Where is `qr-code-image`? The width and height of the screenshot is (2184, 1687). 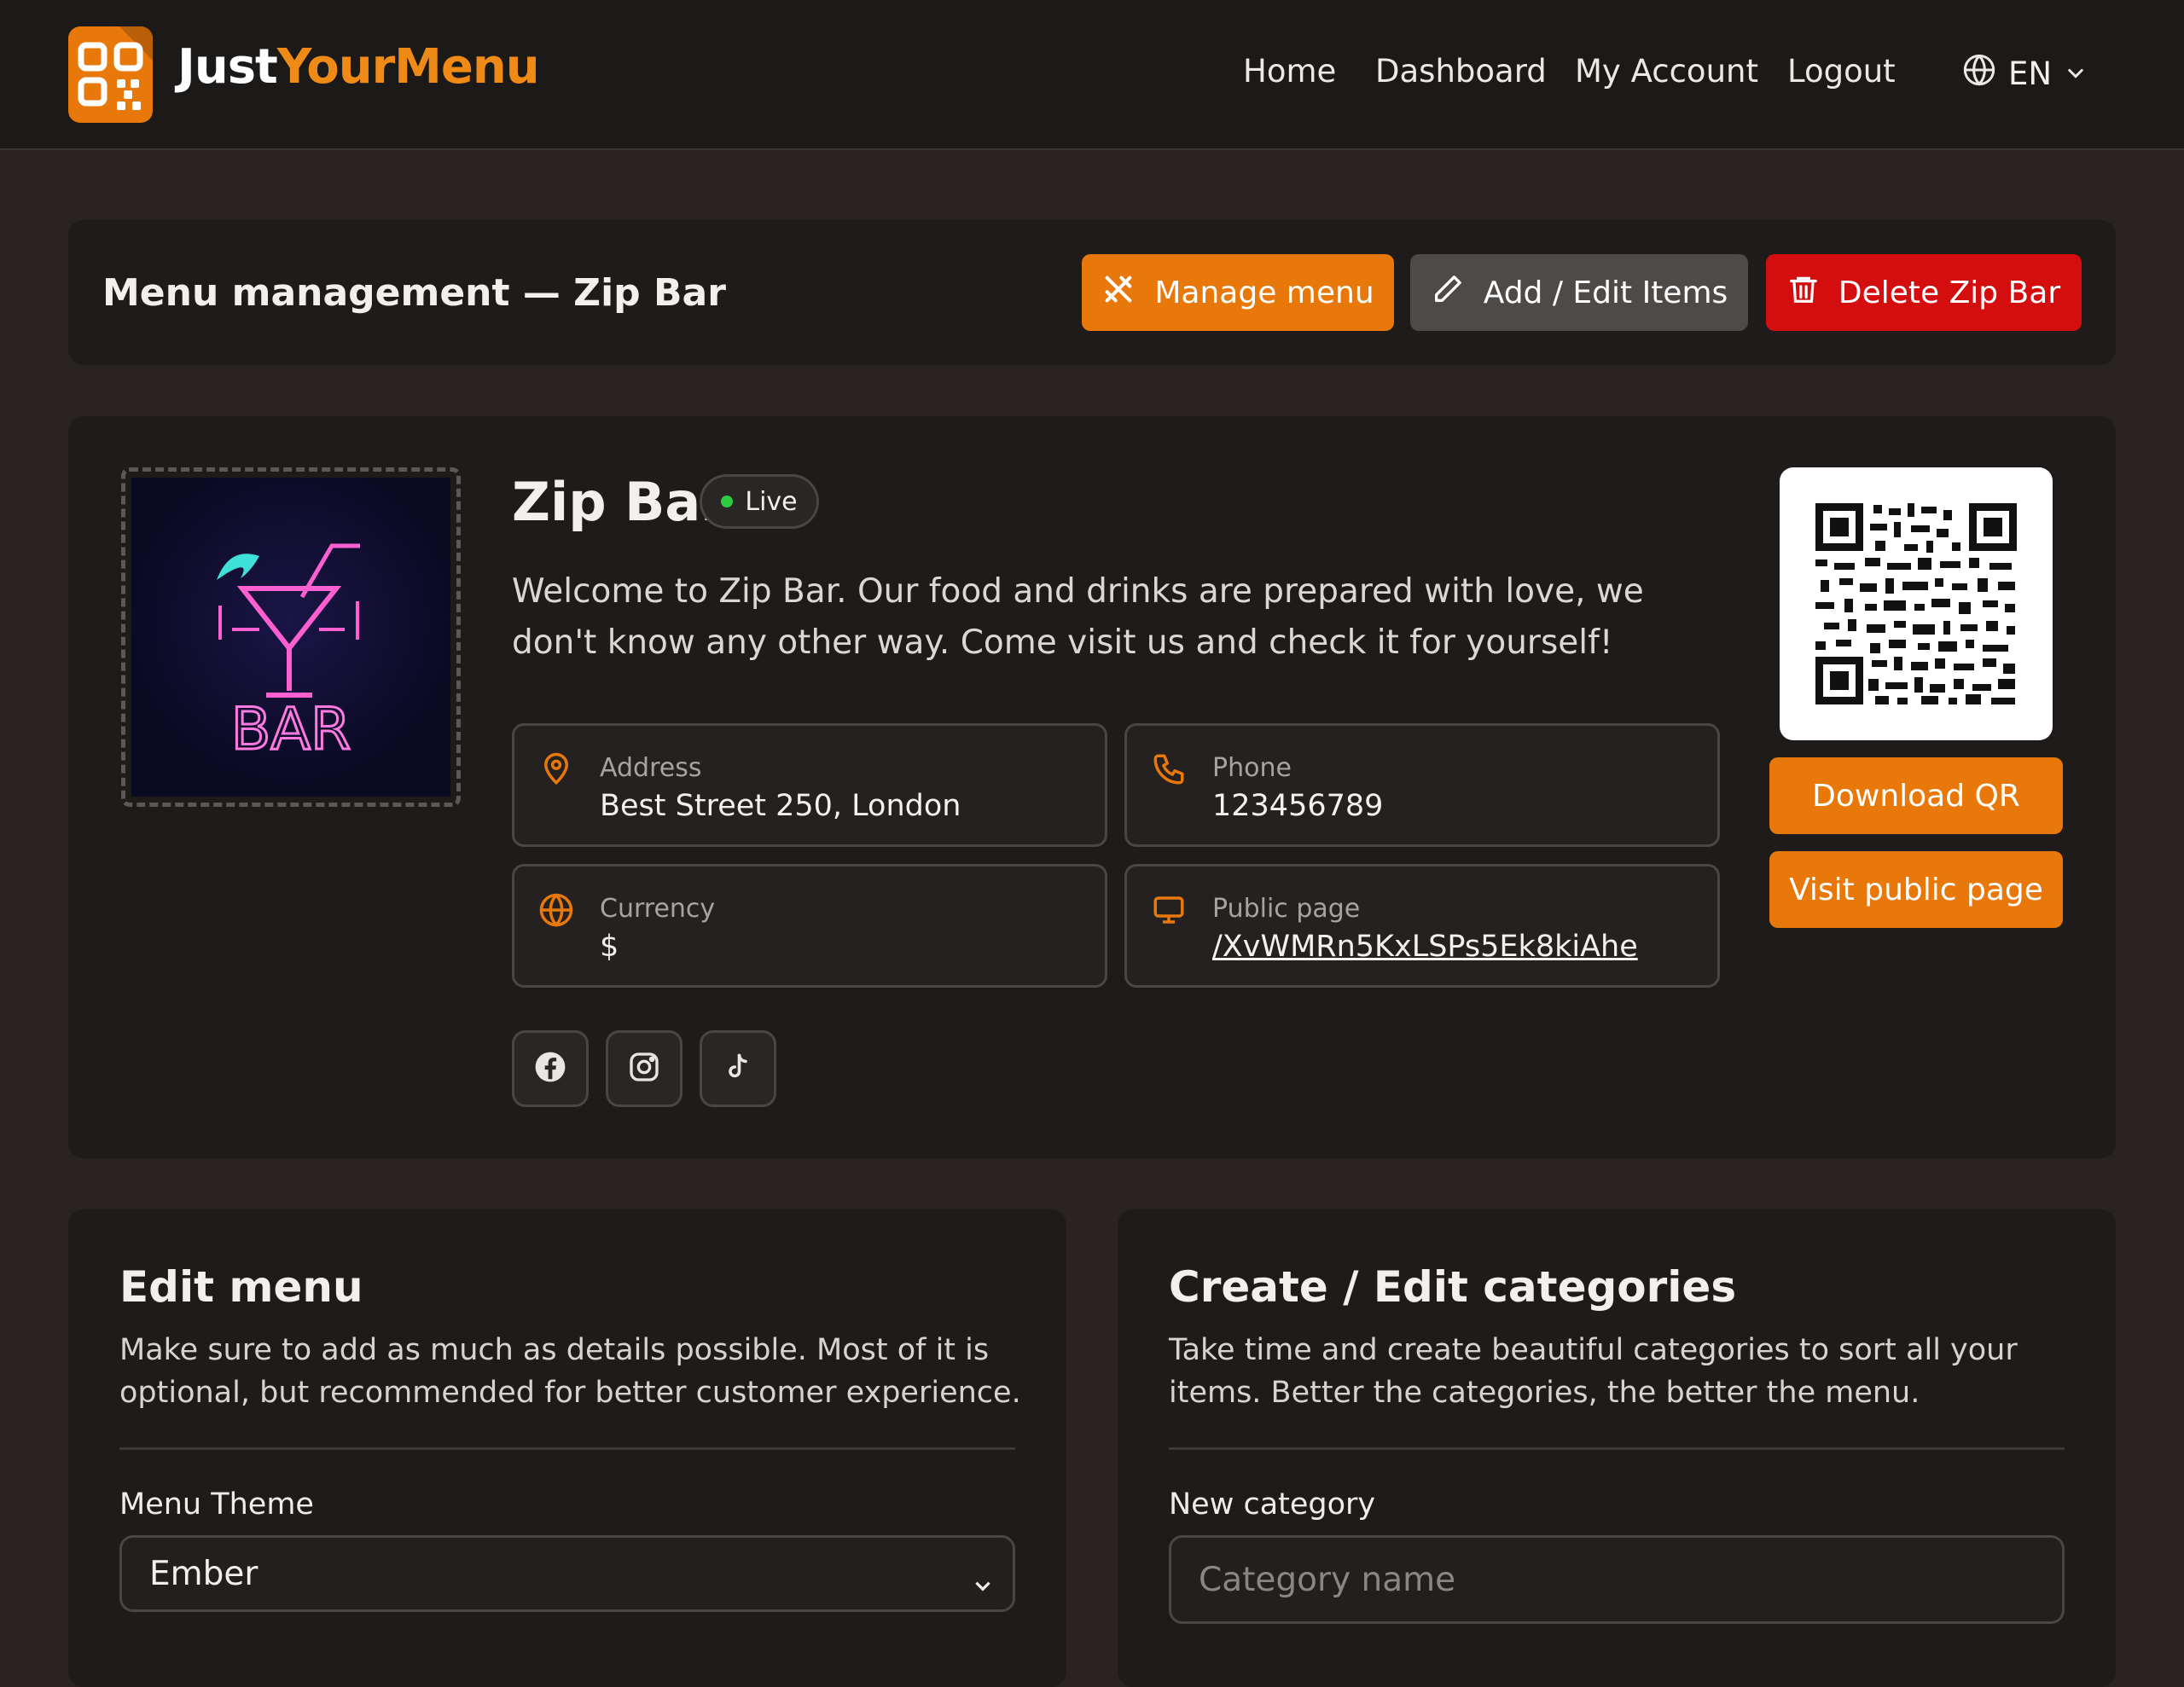
qr-code-image is located at coordinates (1917, 603).